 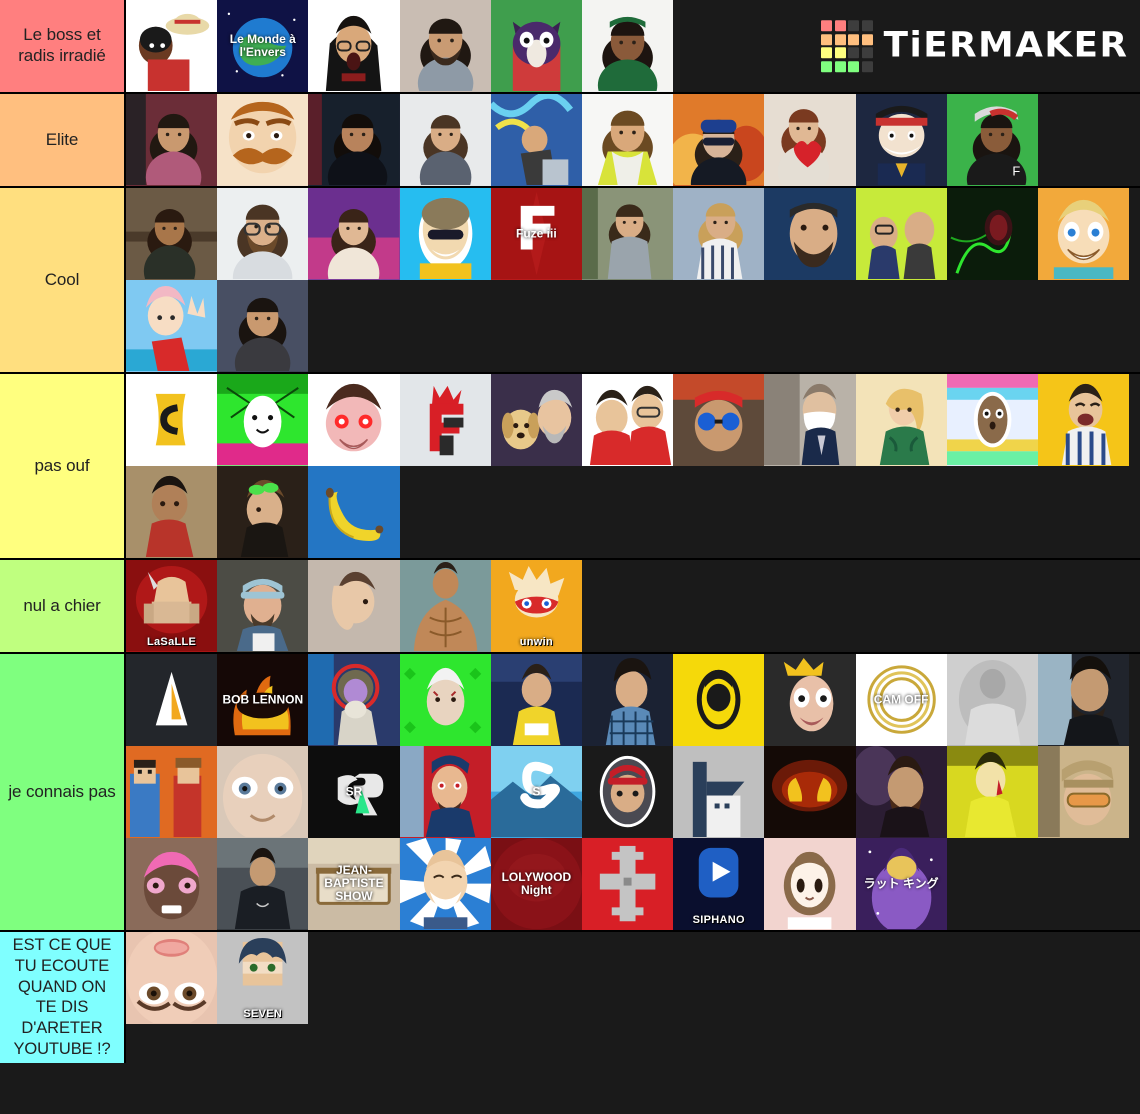 What do you see at coordinates (627, 420) in the screenshot?
I see `avatar-two-friends-red-shirt` at bounding box center [627, 420].